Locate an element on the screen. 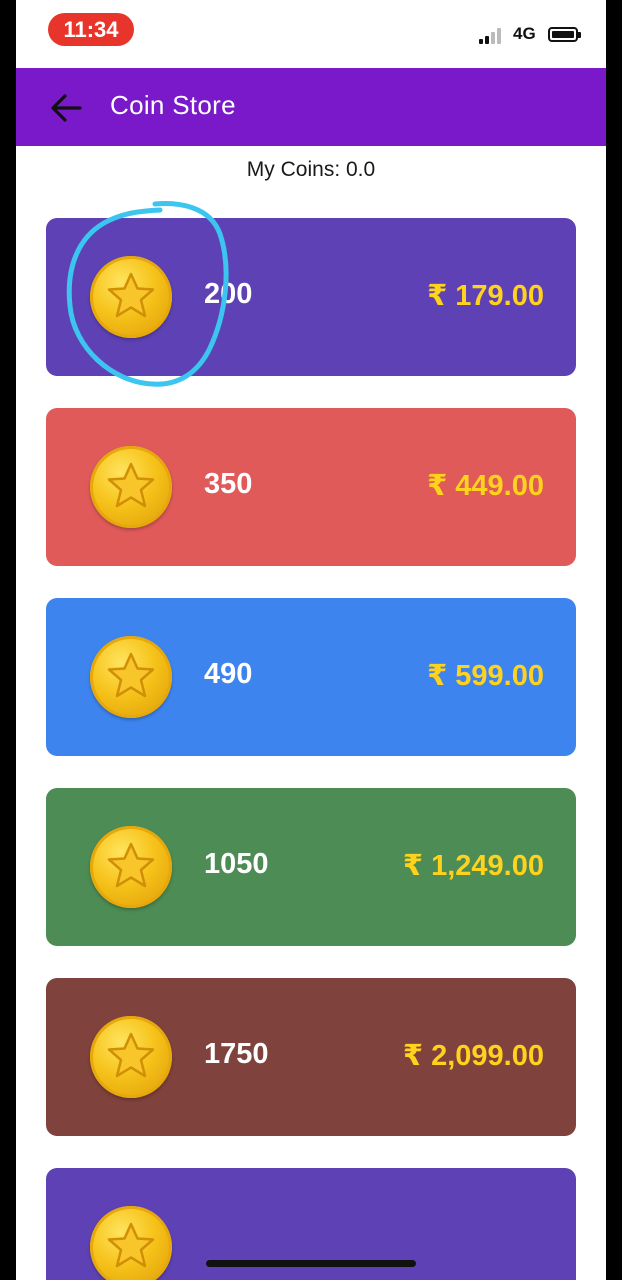  package-price: ₹ 179.00 is located at coordinates (485, 296).